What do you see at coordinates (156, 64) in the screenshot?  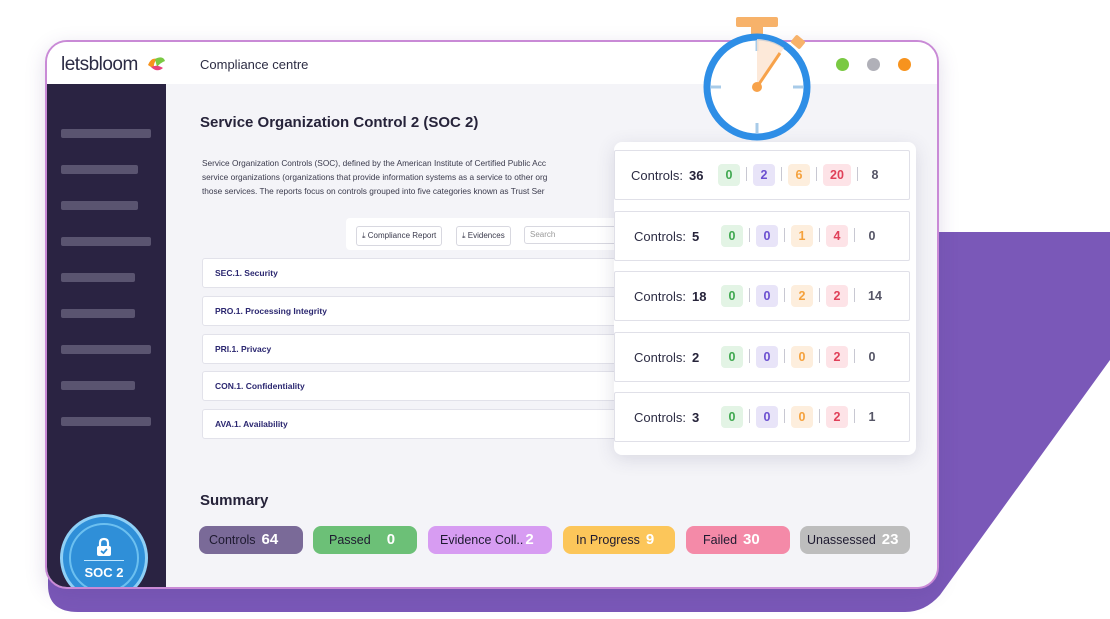 I see `bloom-leaf-icon` at bounding box center [156, 64].